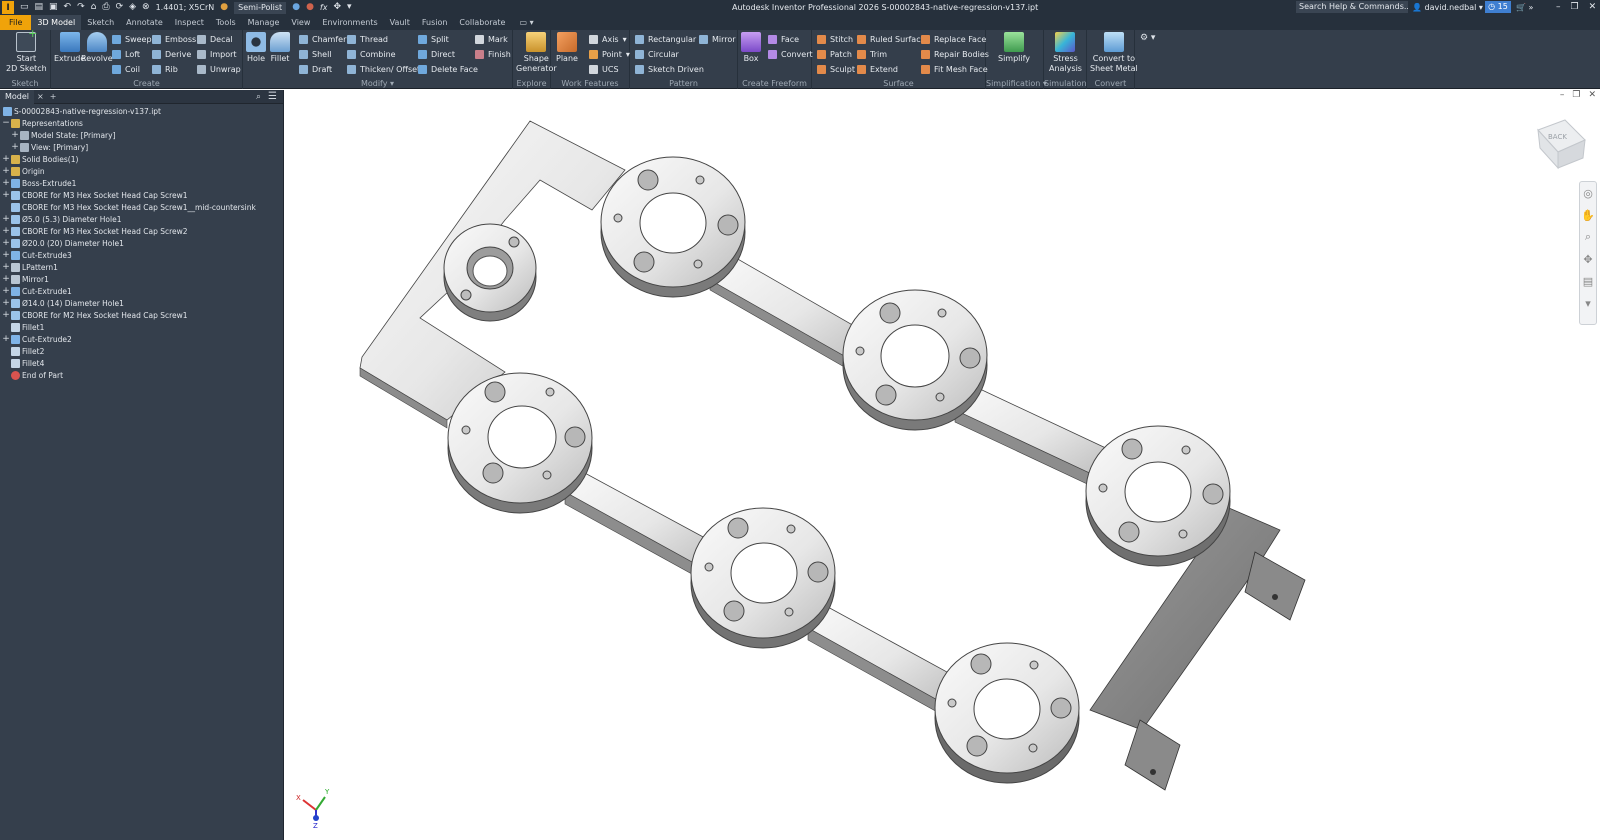 The width and height of the screenshot is (1600, 840). I want to click on tree-node-feature: + Cut-Extrude3, so click(37, 255).